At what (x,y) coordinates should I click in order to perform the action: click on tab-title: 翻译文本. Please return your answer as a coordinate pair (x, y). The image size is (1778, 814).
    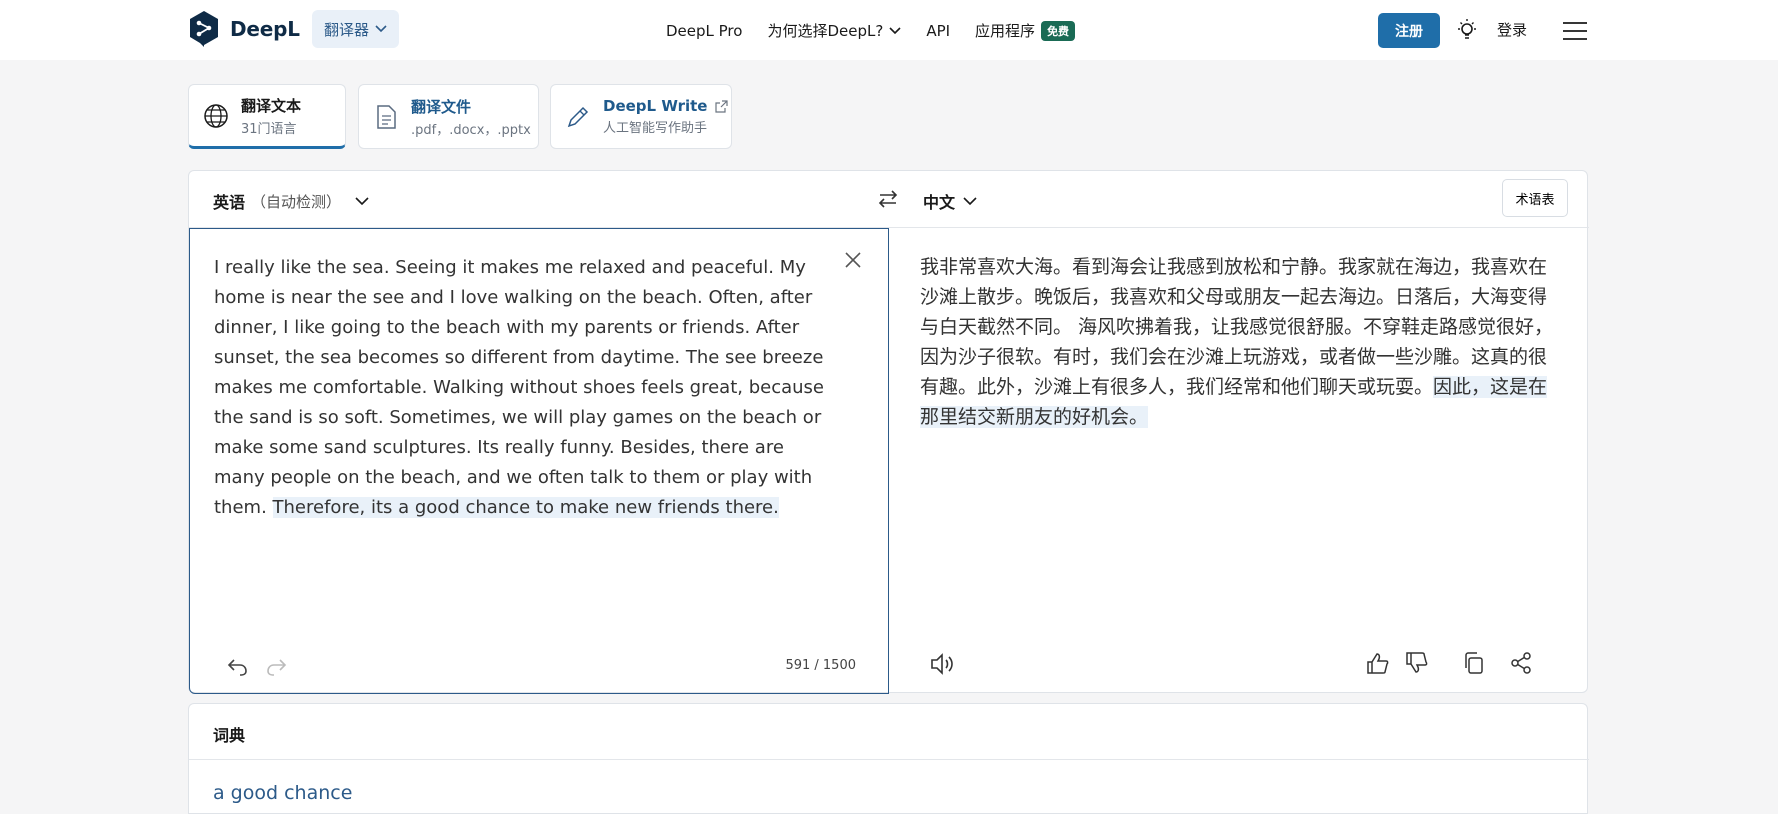
    Looking at the image, I should click on (271, 105).